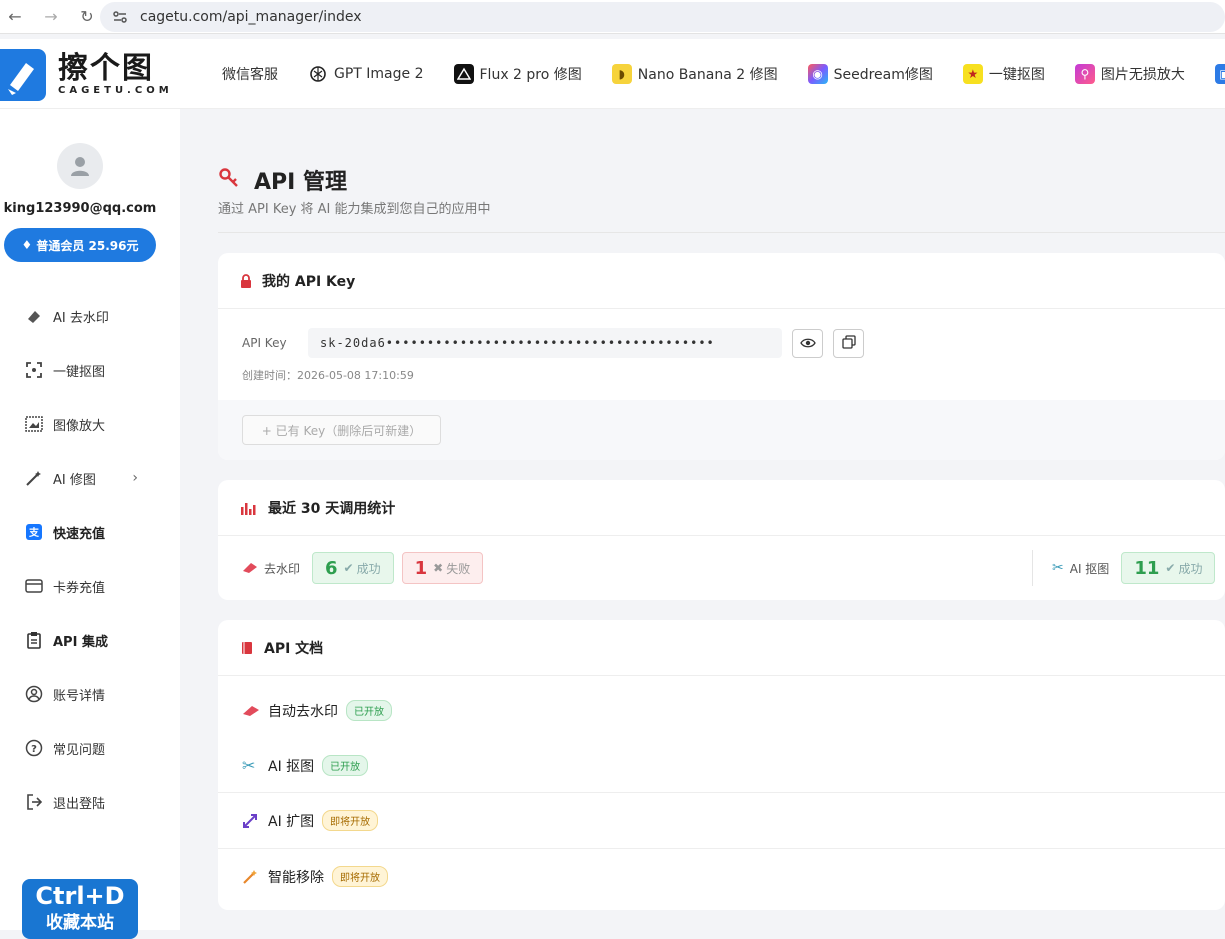 The width and height of the screenshot is (1225, 939). I want to click on card-title: 我的 API Key, so click(309, 281).